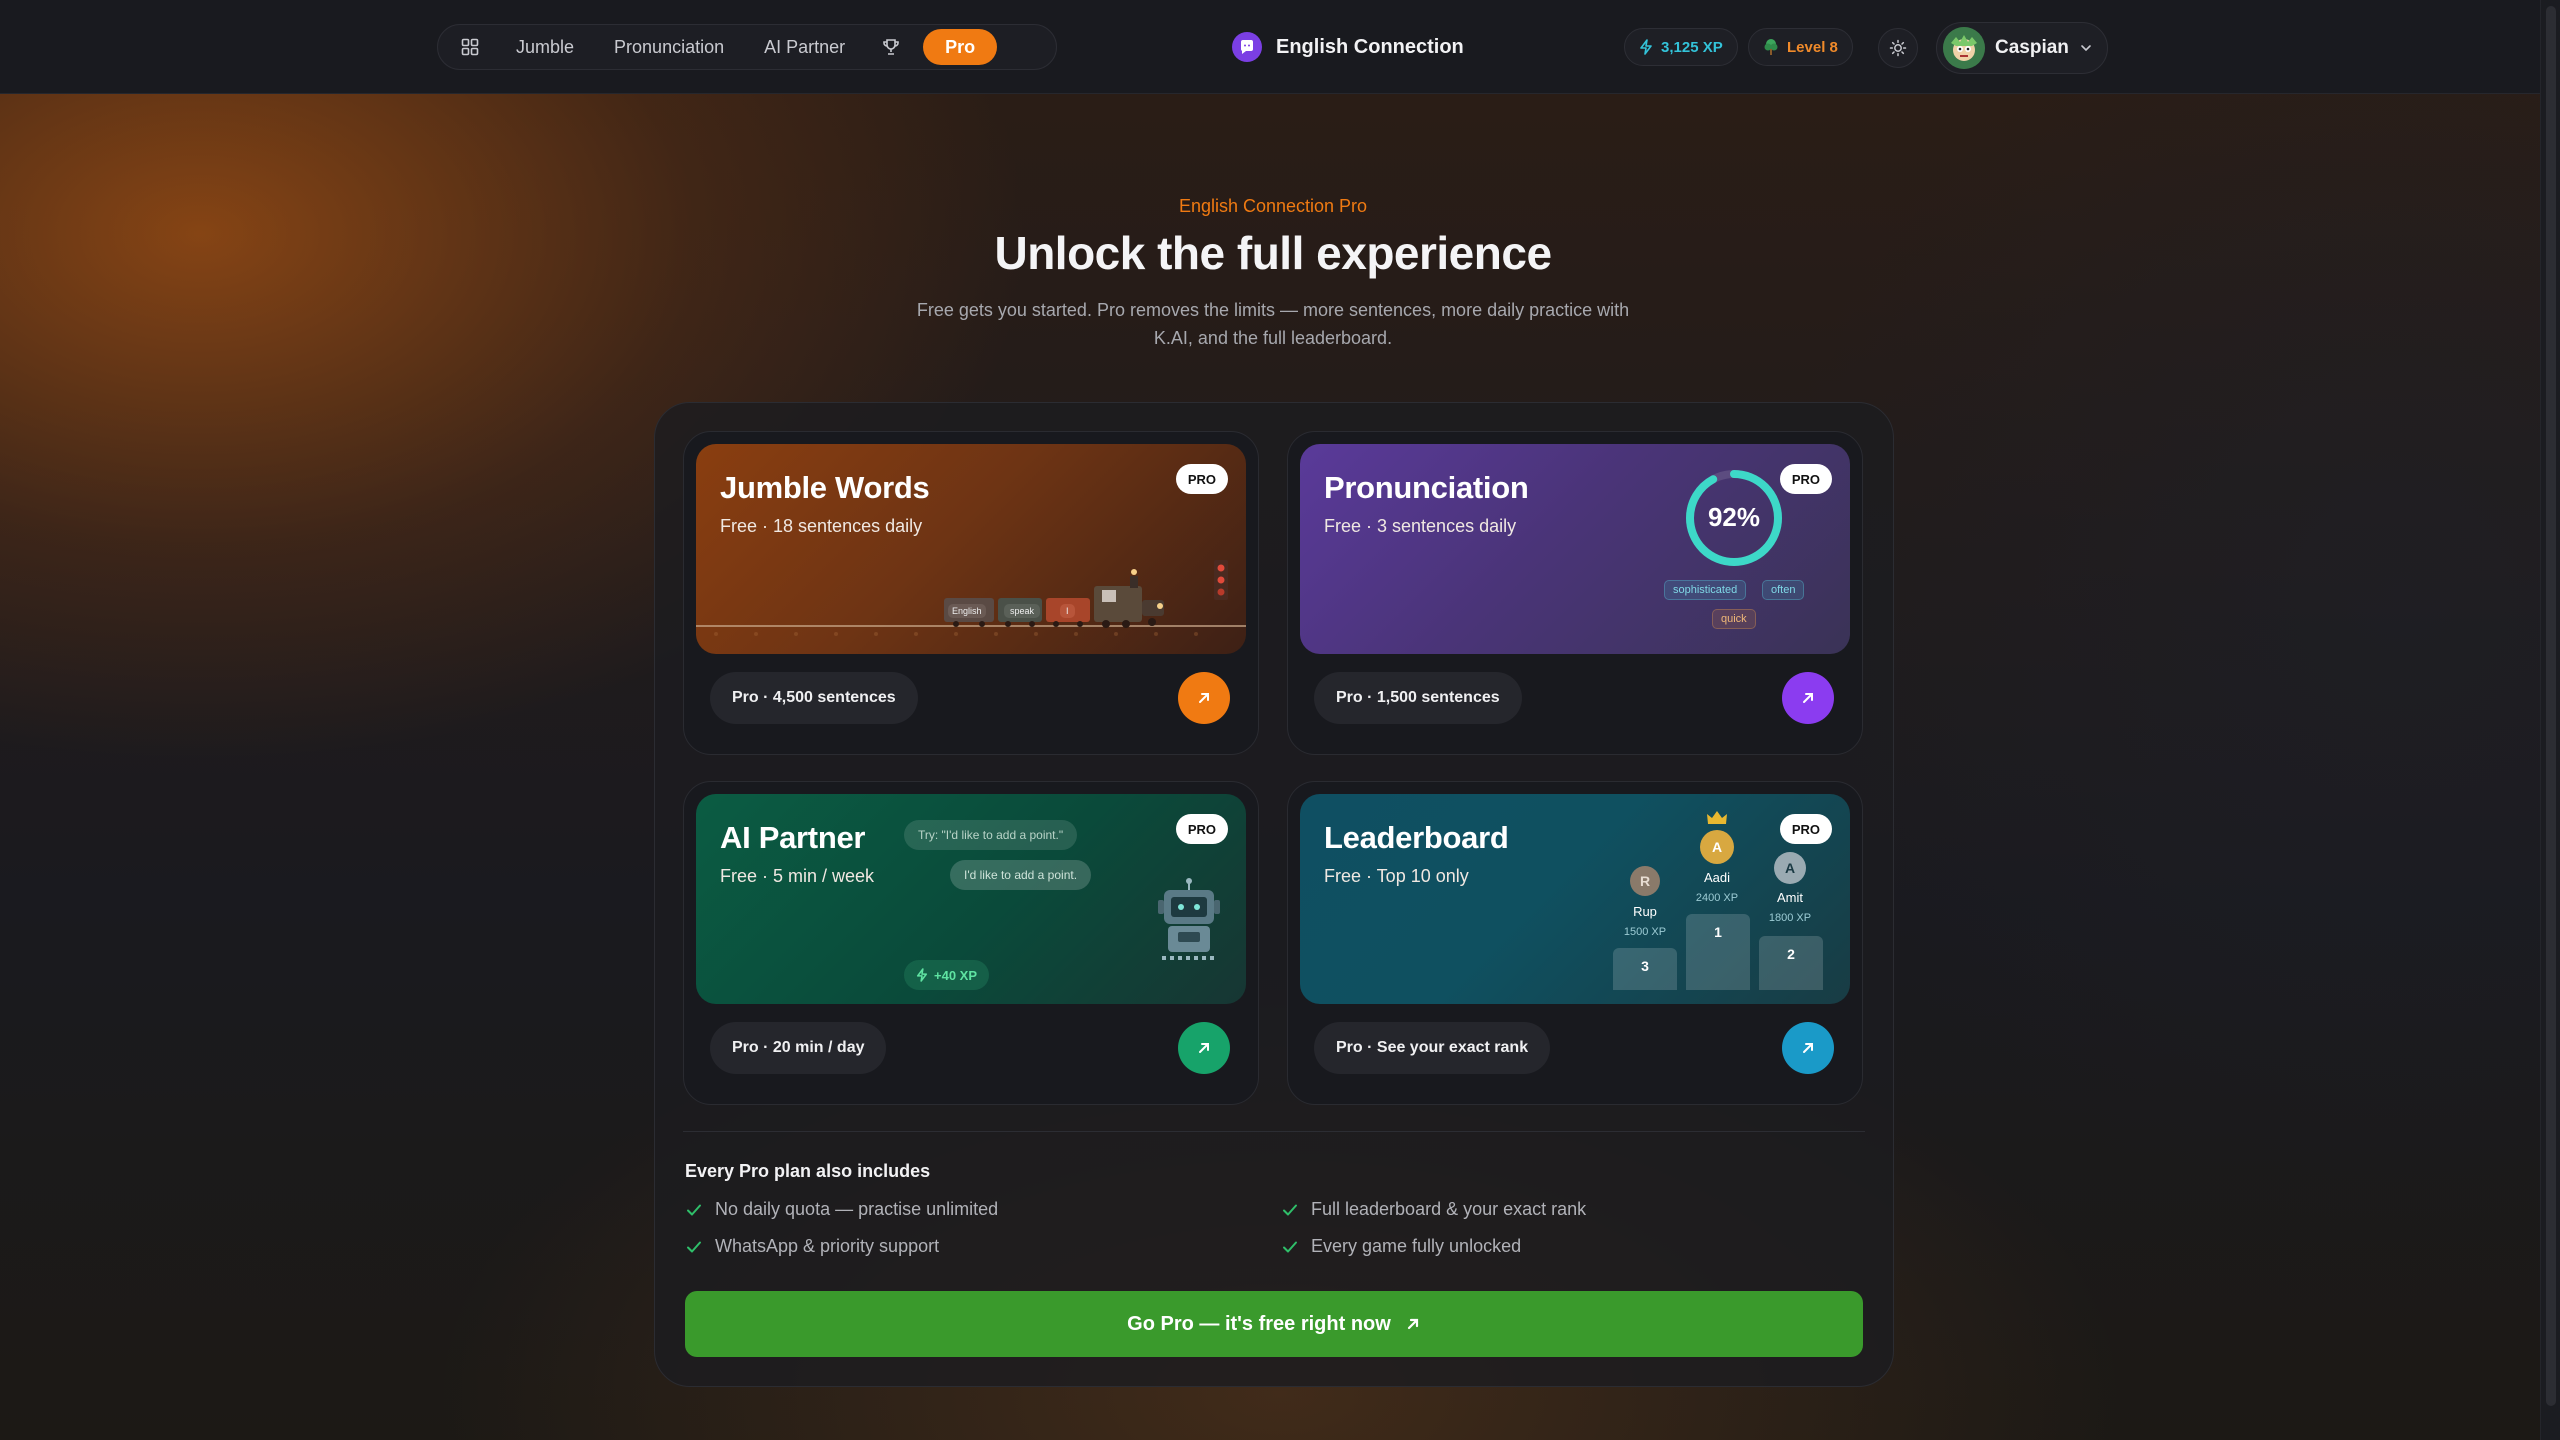  I want to click on user-name: Caspian, so click(2032, 47).